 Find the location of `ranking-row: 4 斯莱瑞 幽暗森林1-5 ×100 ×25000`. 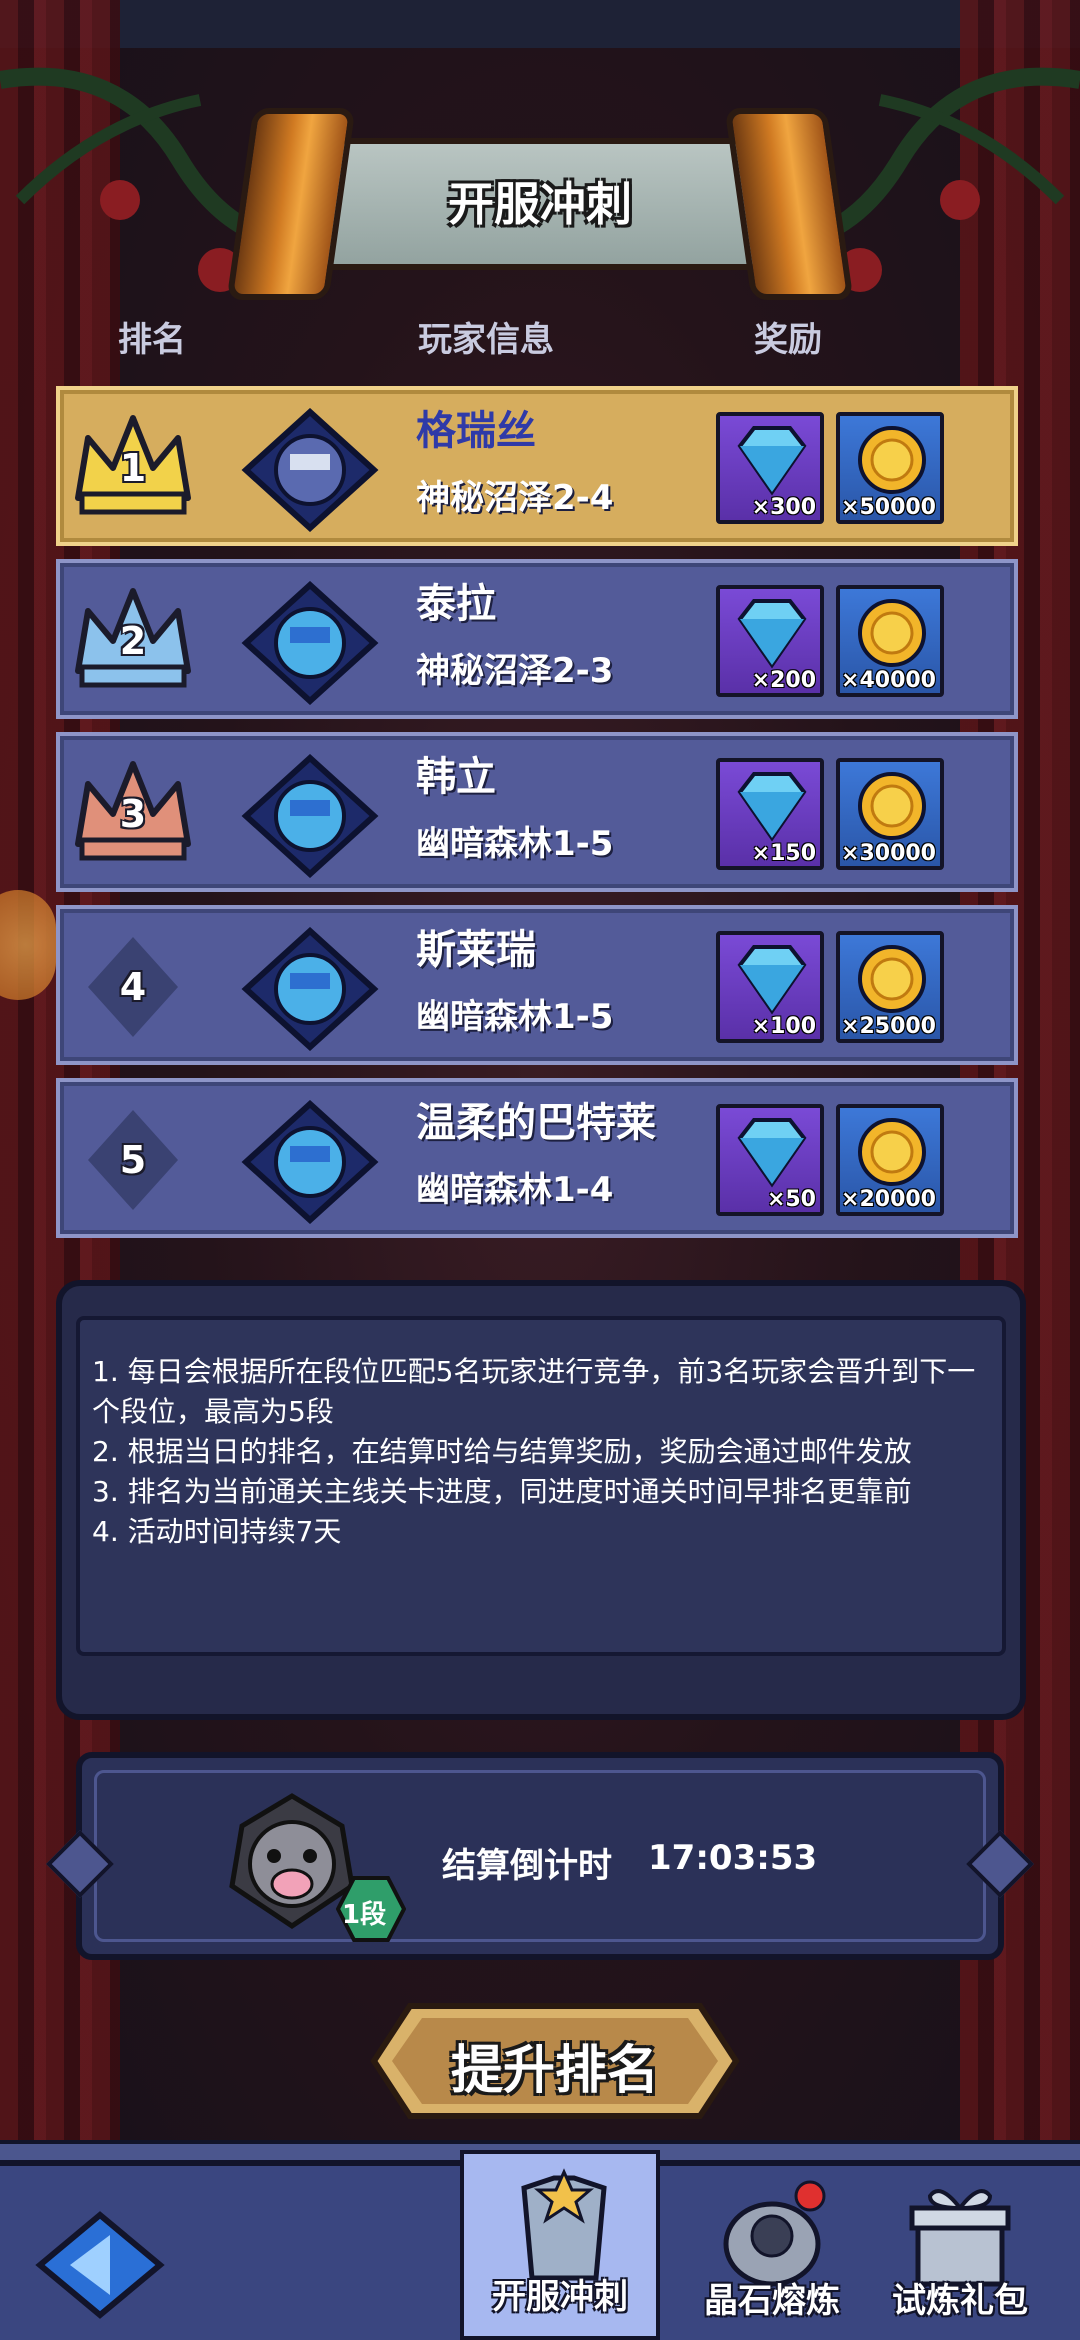

ranking-row: 4 斯莱瑞 幽暗森林1-5 ×100 ×25000 is located at coordinates (537, 985).